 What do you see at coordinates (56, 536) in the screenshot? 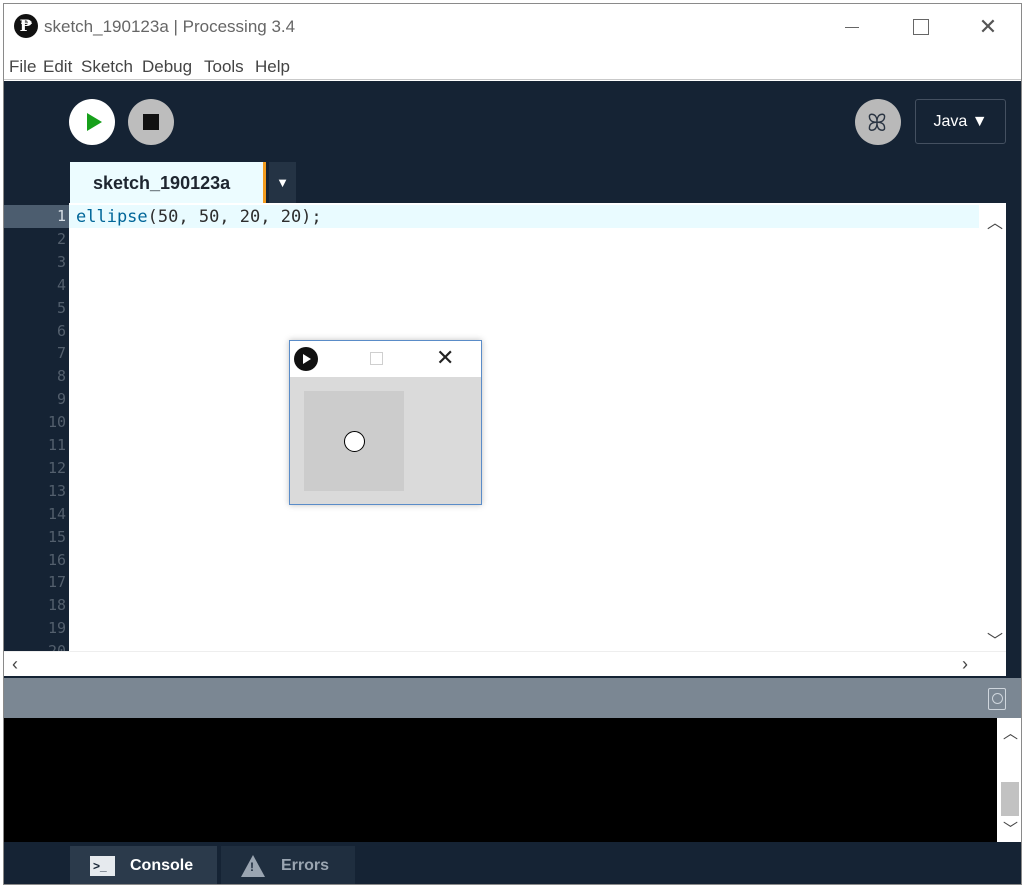
I see `line-number: 15` at bounding box center [56, 536].